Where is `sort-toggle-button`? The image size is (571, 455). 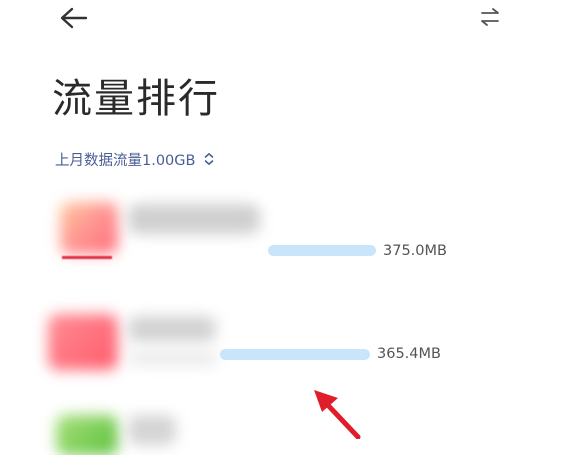
sort-toggle-button is located at coordinates (490, 17).